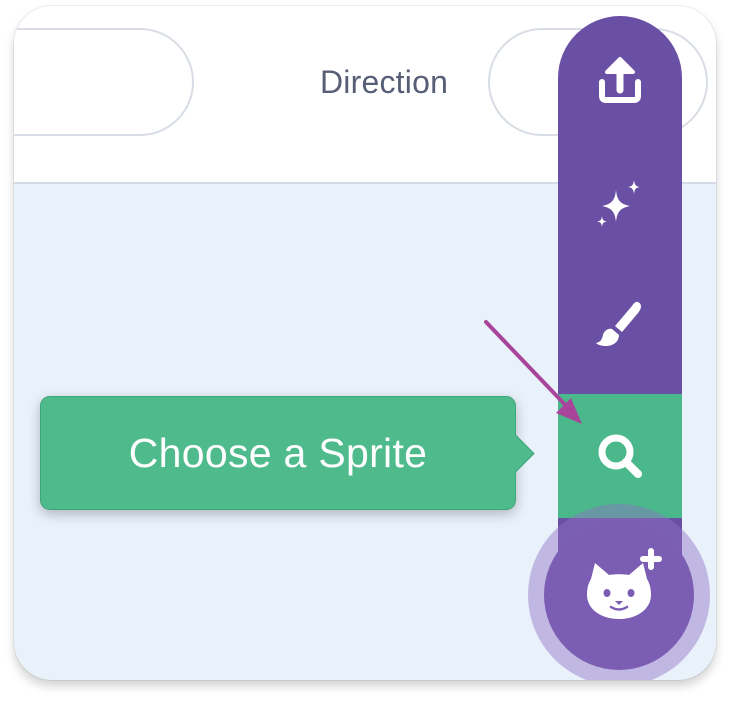  I want to click on tooltip-text: Choose a Sprite, so click(278, 452).